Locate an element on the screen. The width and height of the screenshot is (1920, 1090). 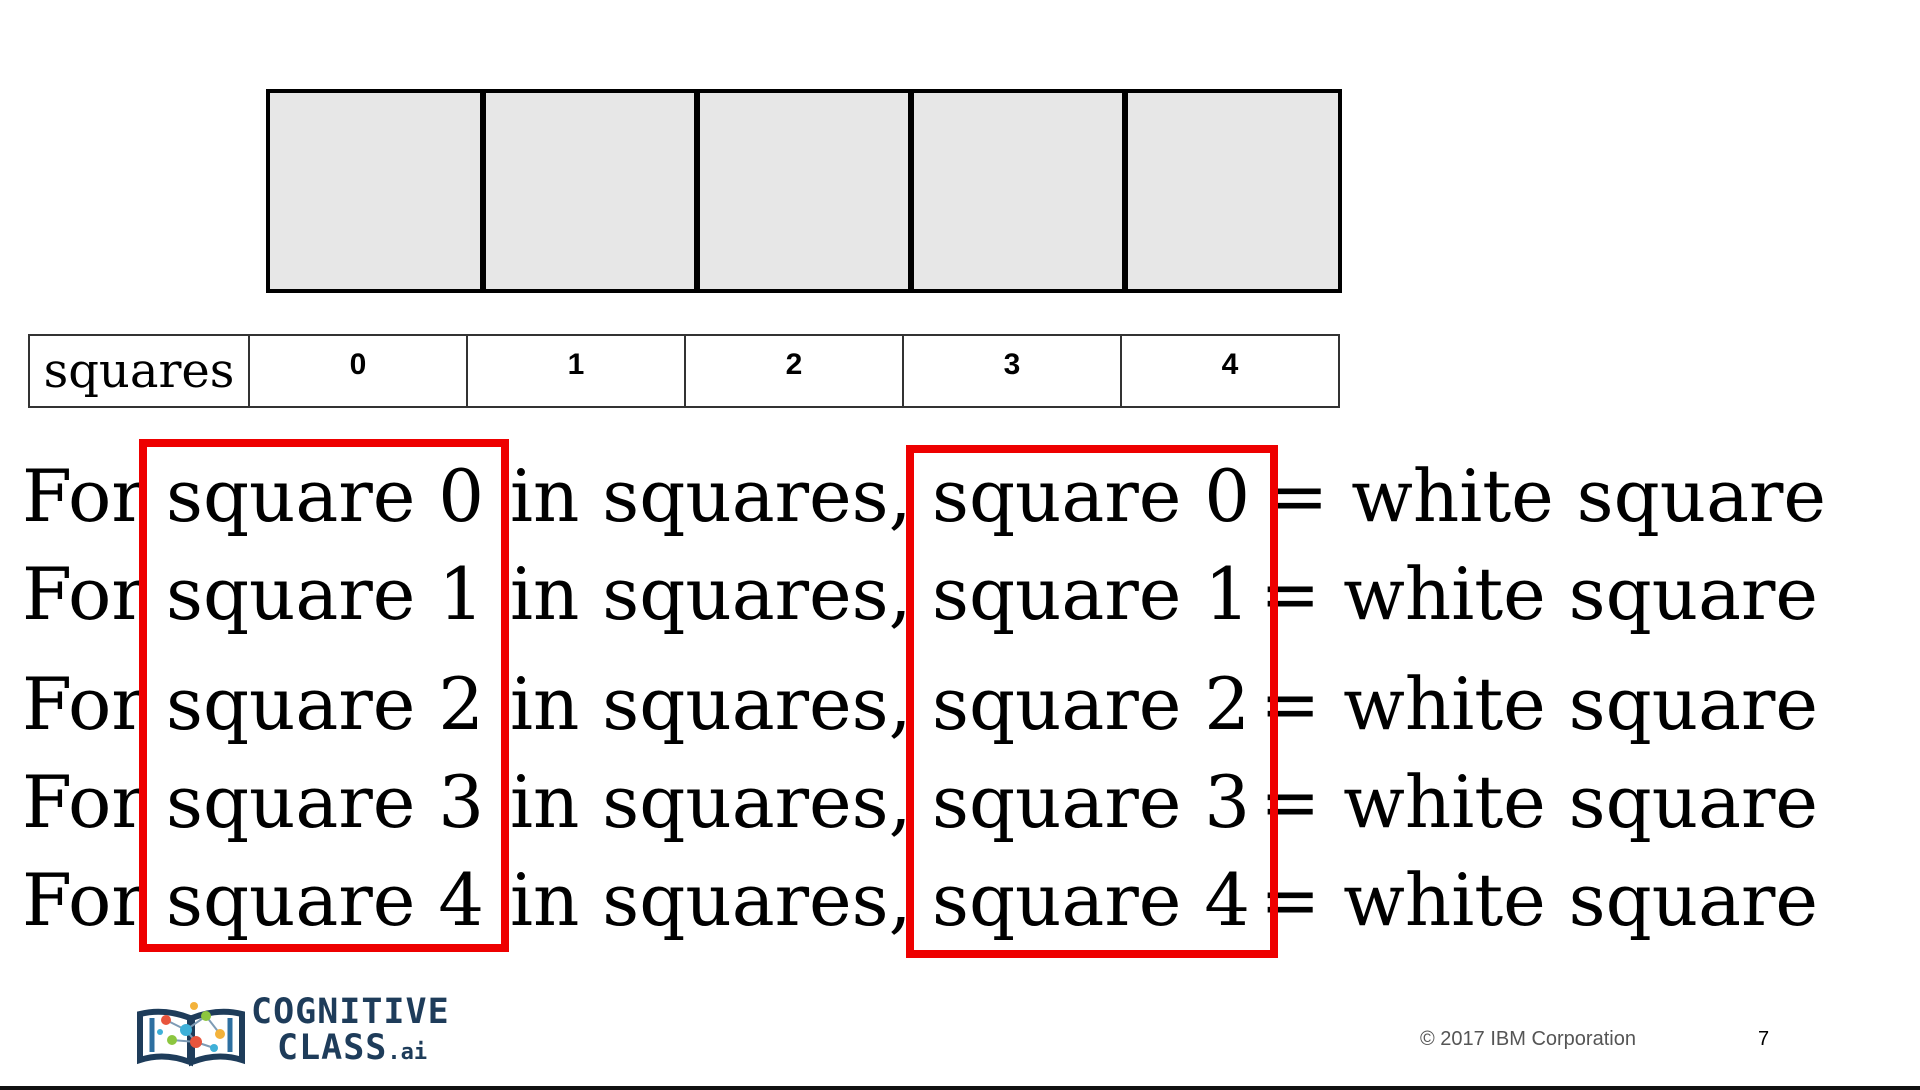
copyright-text: © 2017 IBM Corporation is located at coordinates (1528, 1039).